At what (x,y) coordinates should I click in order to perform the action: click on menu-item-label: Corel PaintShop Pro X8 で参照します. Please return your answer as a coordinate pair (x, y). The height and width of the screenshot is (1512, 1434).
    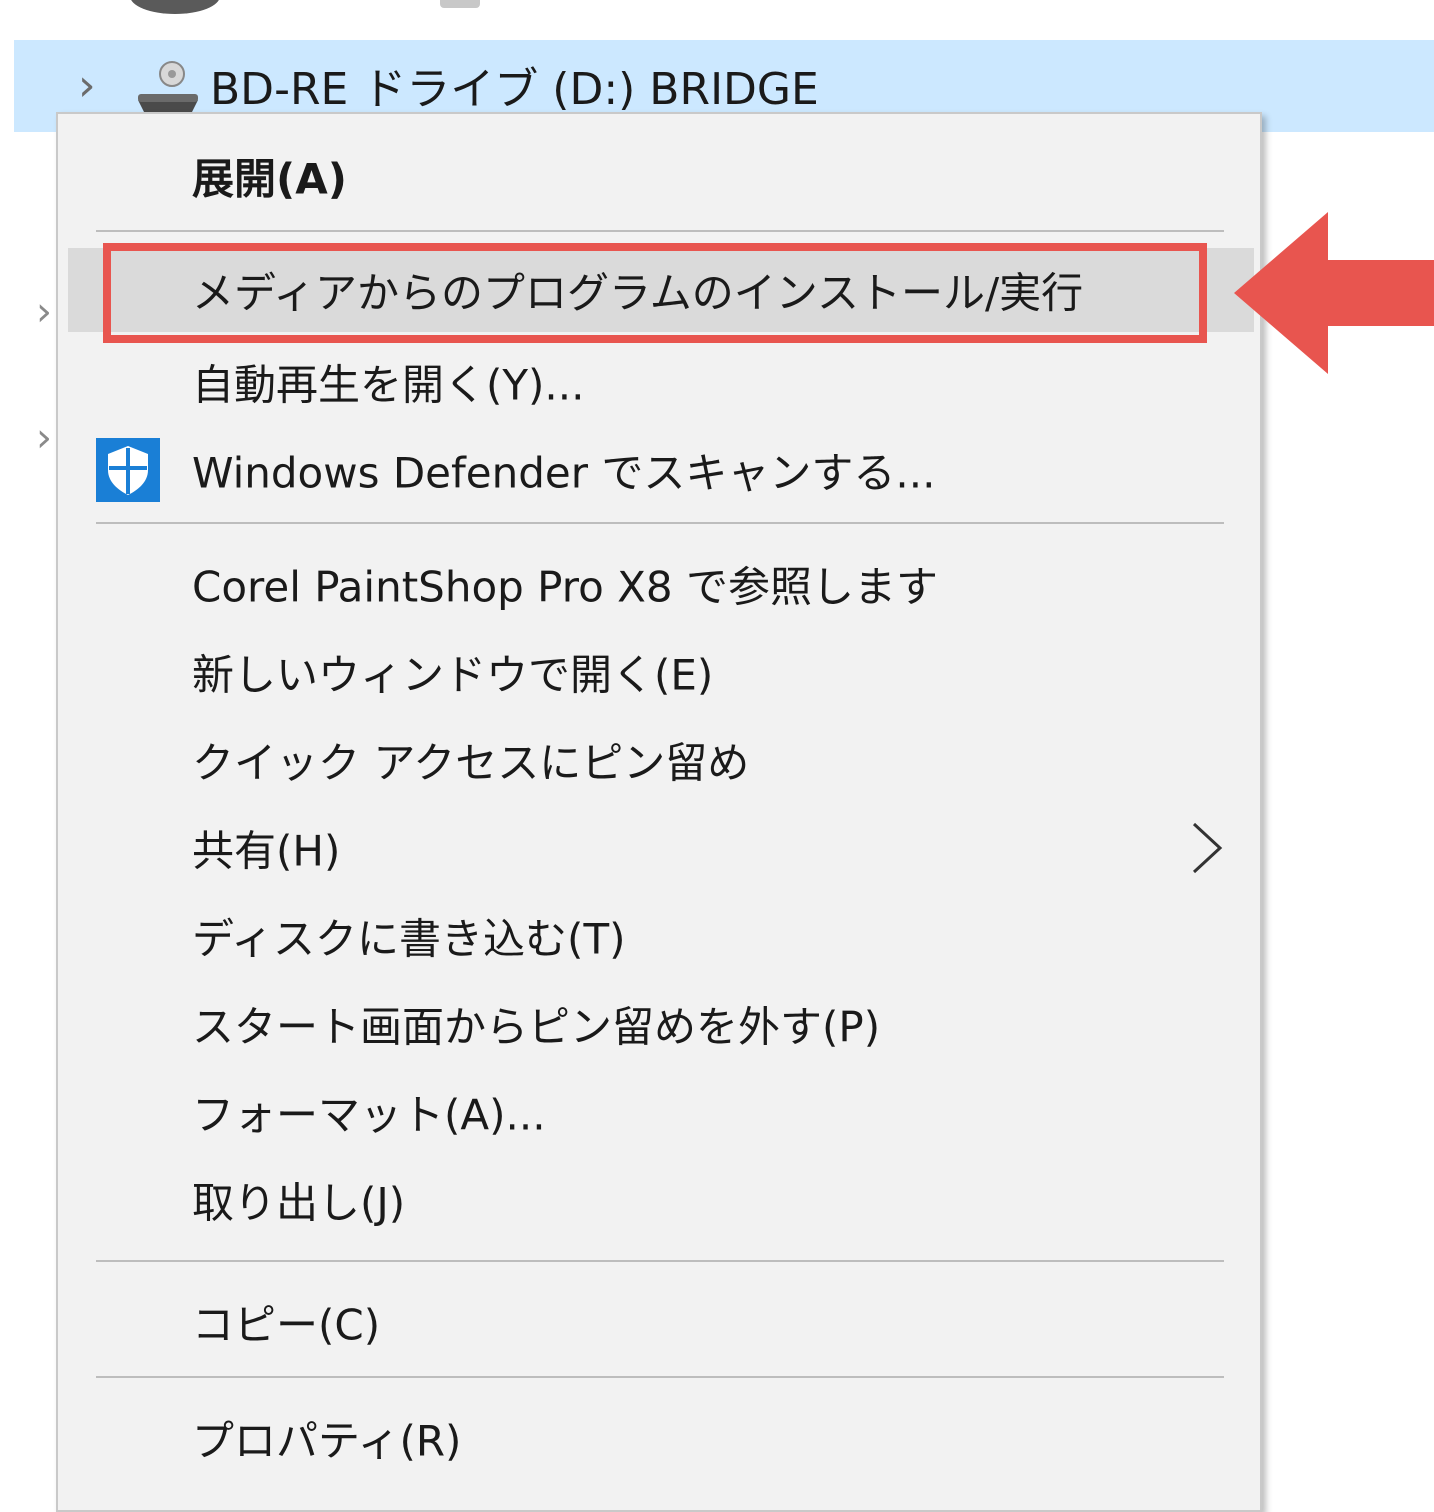
    Looking at the image, I should click on (565, 587).